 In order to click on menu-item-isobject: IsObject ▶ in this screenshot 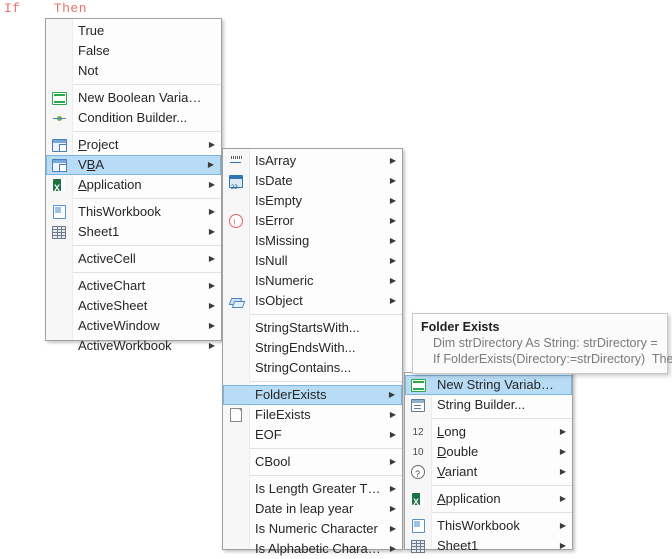, I will do `click(312, 301)`.